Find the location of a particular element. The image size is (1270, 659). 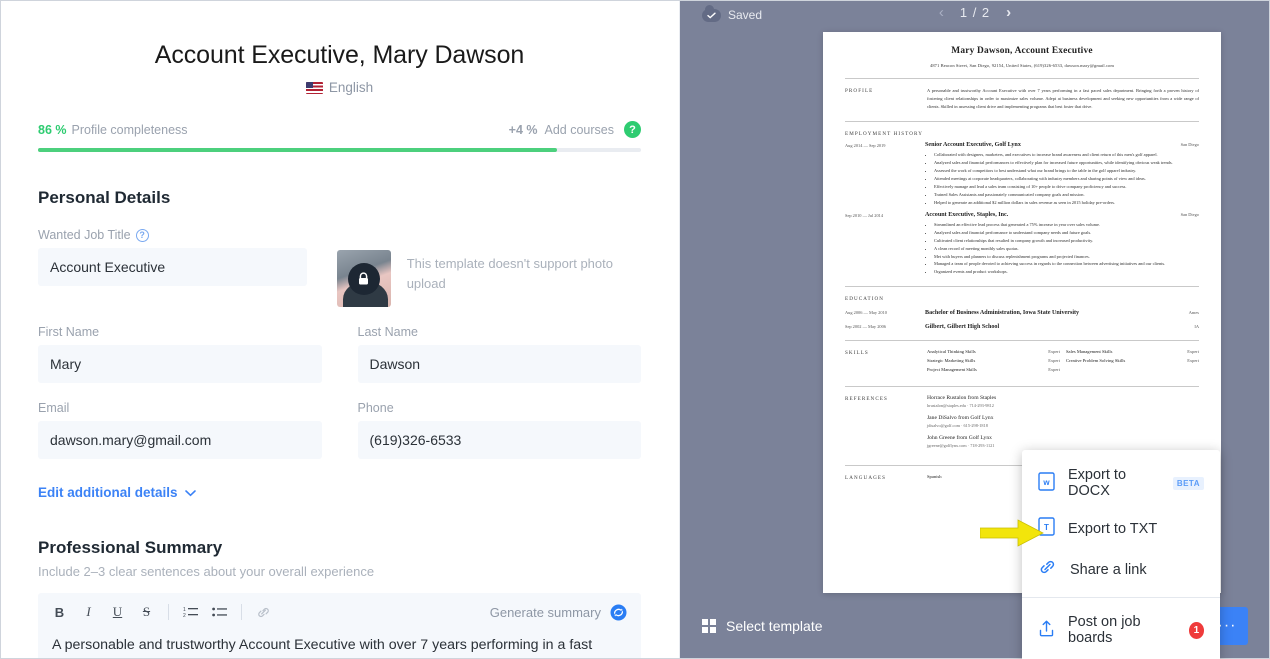

bullet-list-icon is located at coordinates (219, 612).